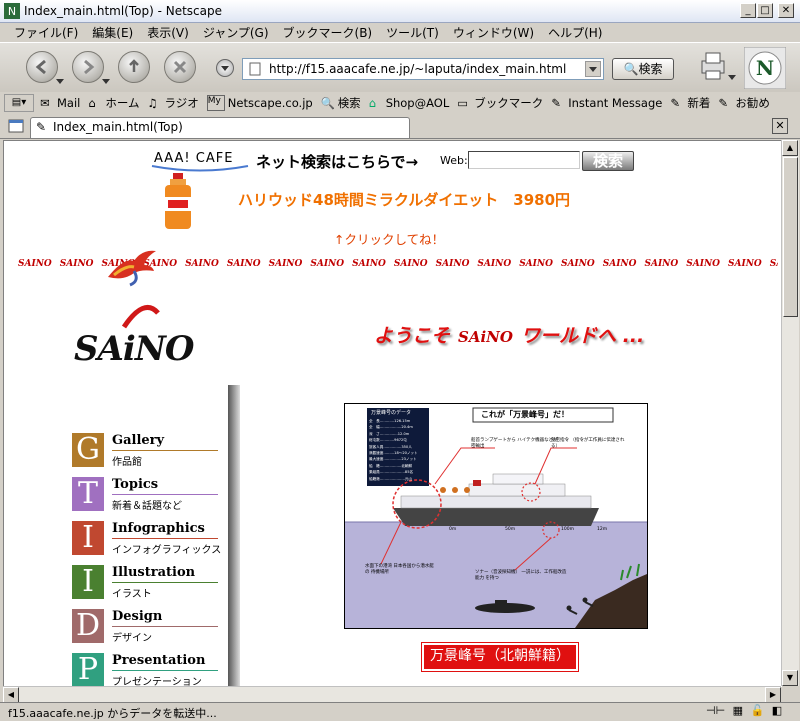 The height and width of the screenshot is (721, 800). What do you see at coordinates (409, 103) in the screenshot?
I see `pt-shop: ⌂ Shop@AOL` at bounding box center [409, 103].